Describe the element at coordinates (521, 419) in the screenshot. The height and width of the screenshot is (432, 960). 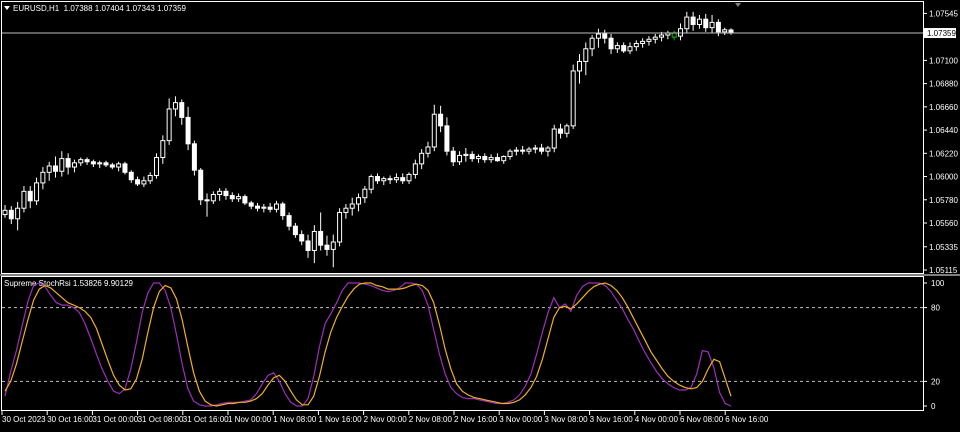
I see `time-tick-label: 3 Nov 00:00` at that location.